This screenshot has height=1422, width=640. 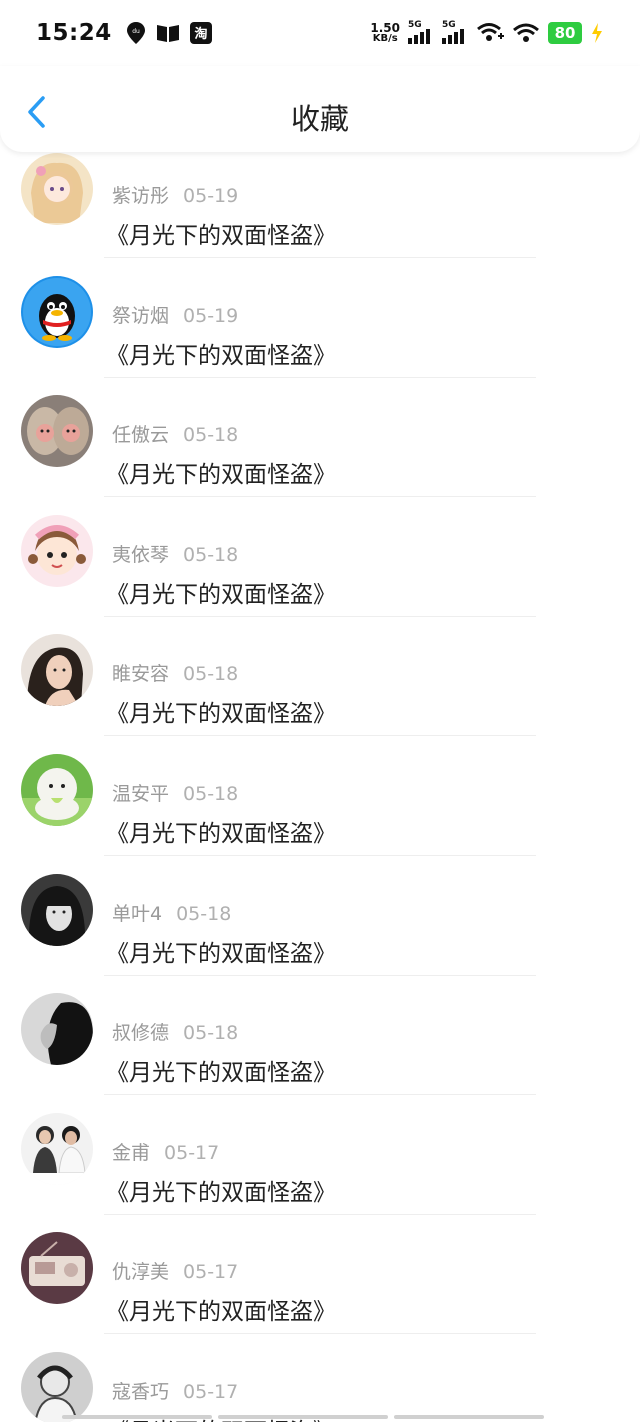 I want to click on battery-indicator: 80, so click(x=565, y=33).